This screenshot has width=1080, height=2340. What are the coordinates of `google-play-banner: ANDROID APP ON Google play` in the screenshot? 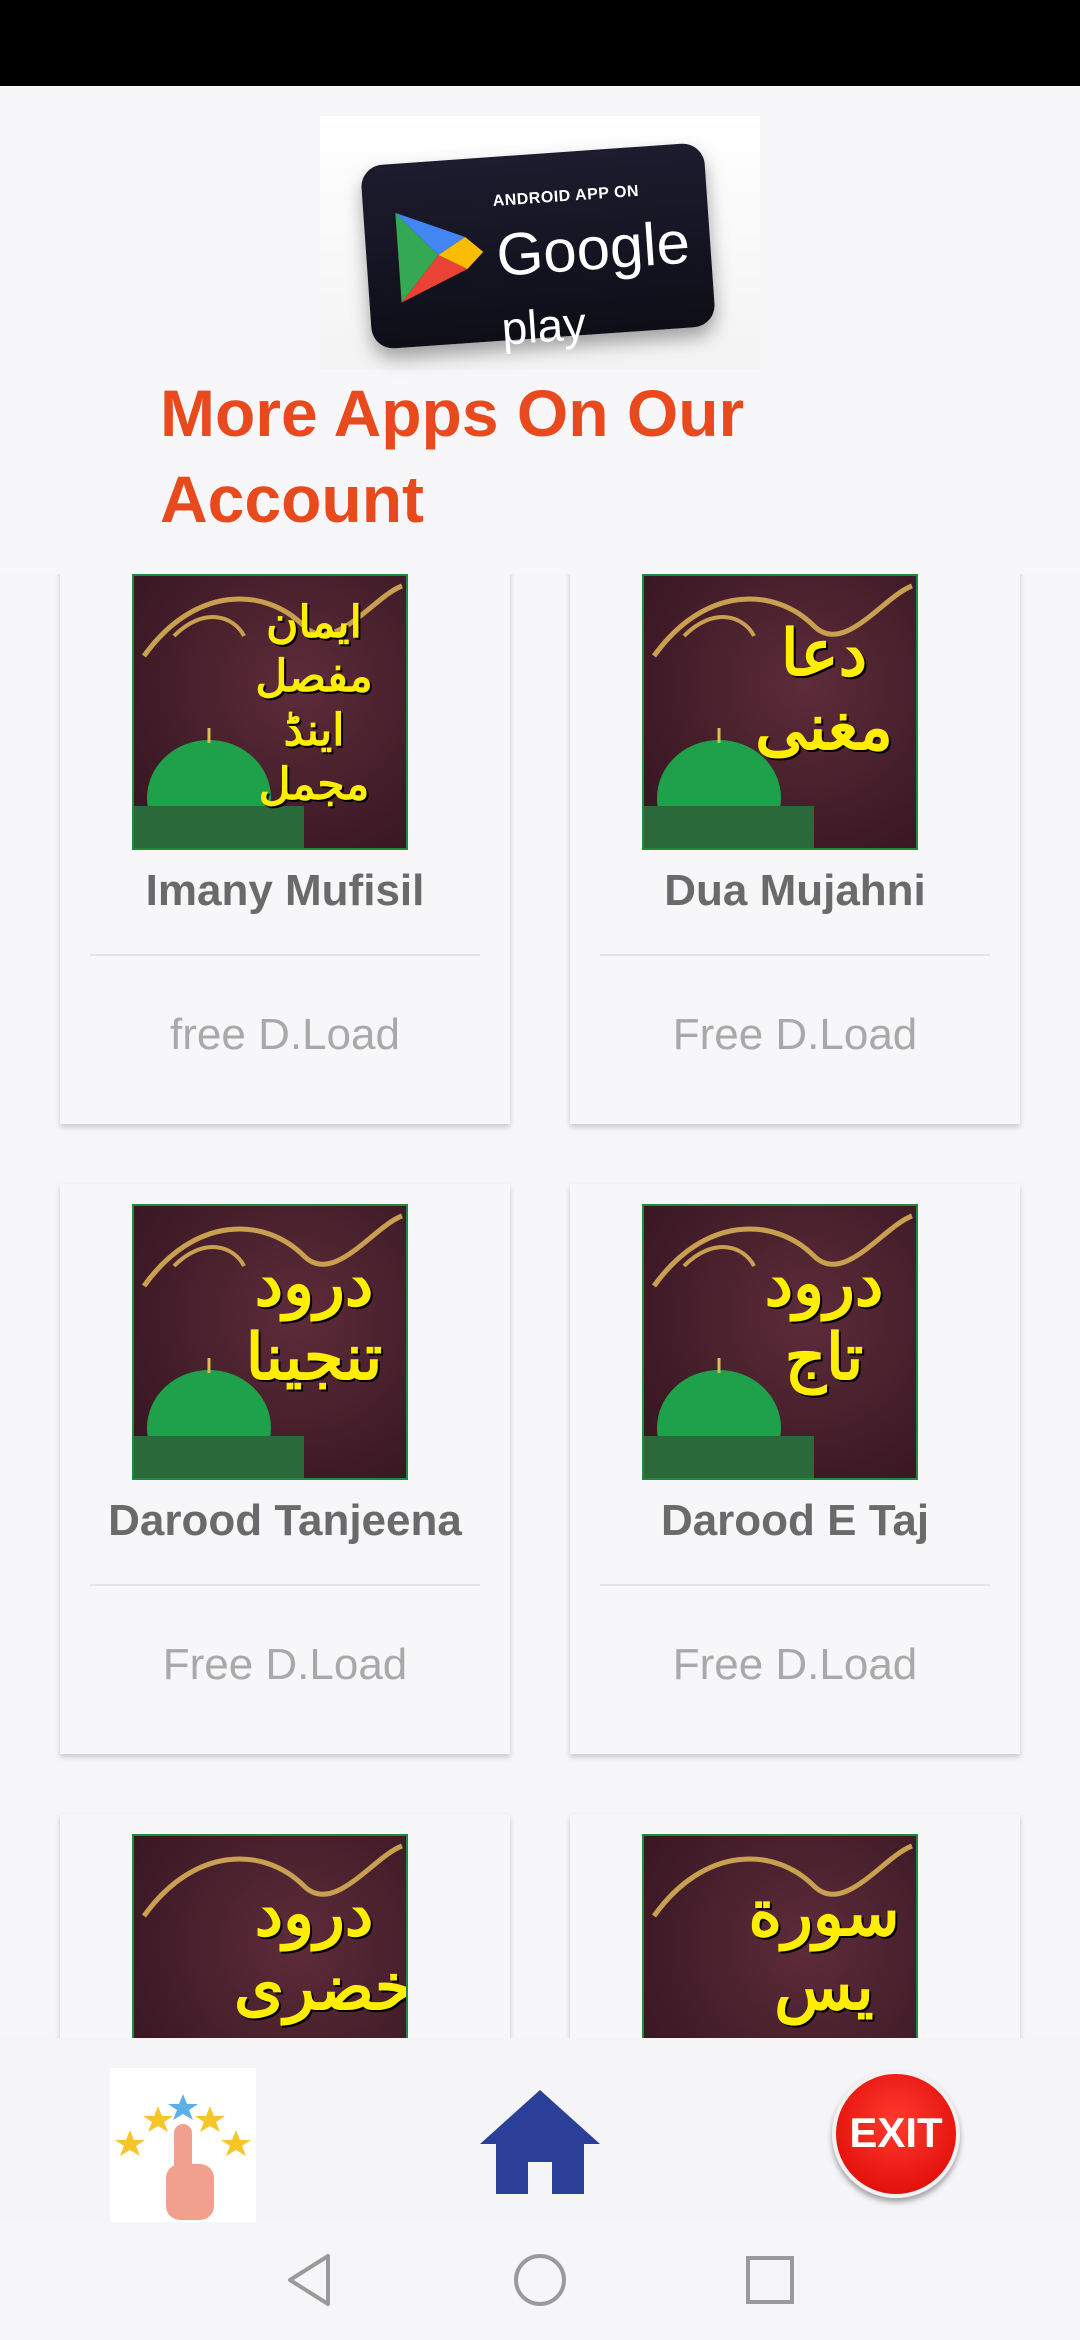 It's located at (540, 243).